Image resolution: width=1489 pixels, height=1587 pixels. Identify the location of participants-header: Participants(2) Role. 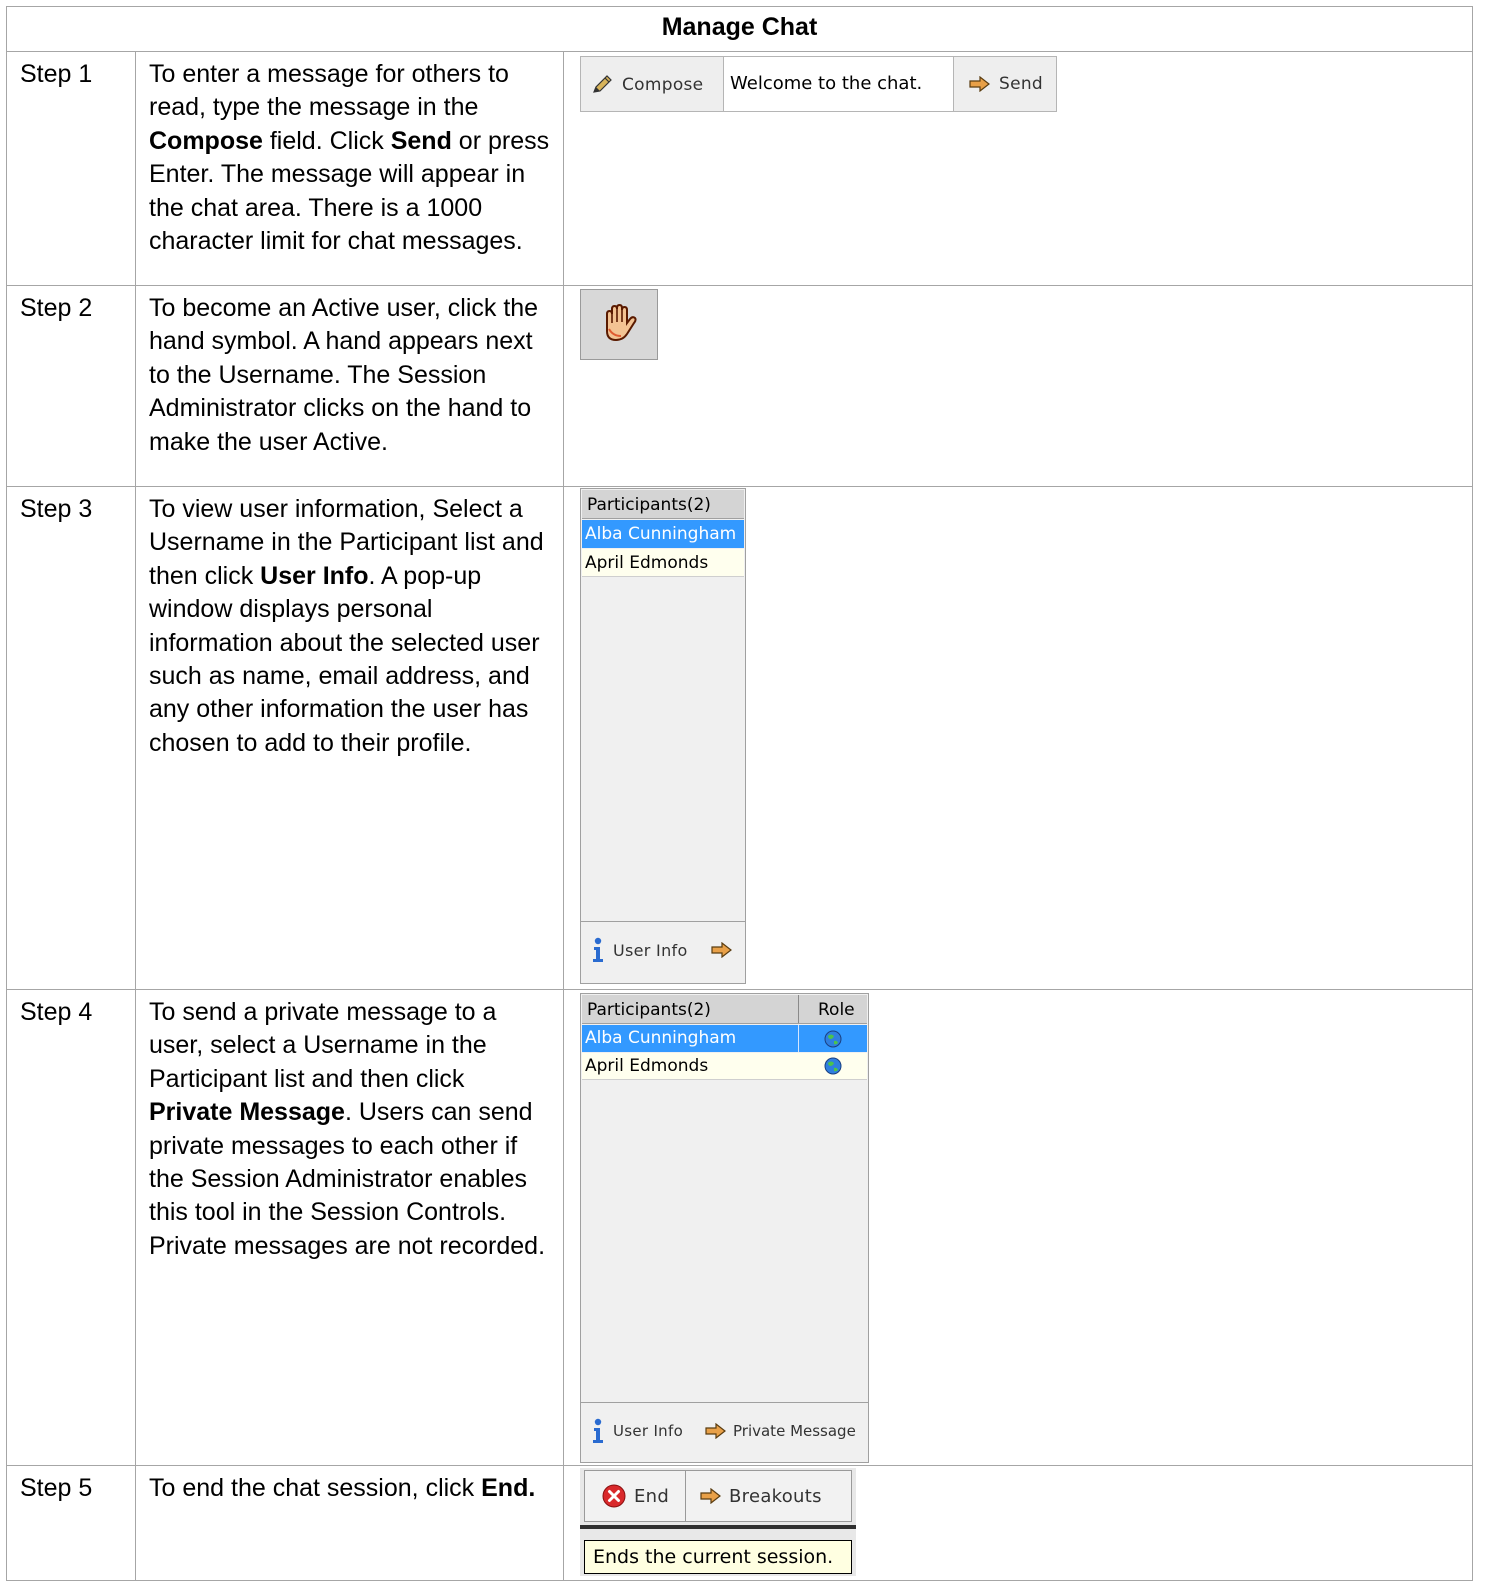
(724, 1009).